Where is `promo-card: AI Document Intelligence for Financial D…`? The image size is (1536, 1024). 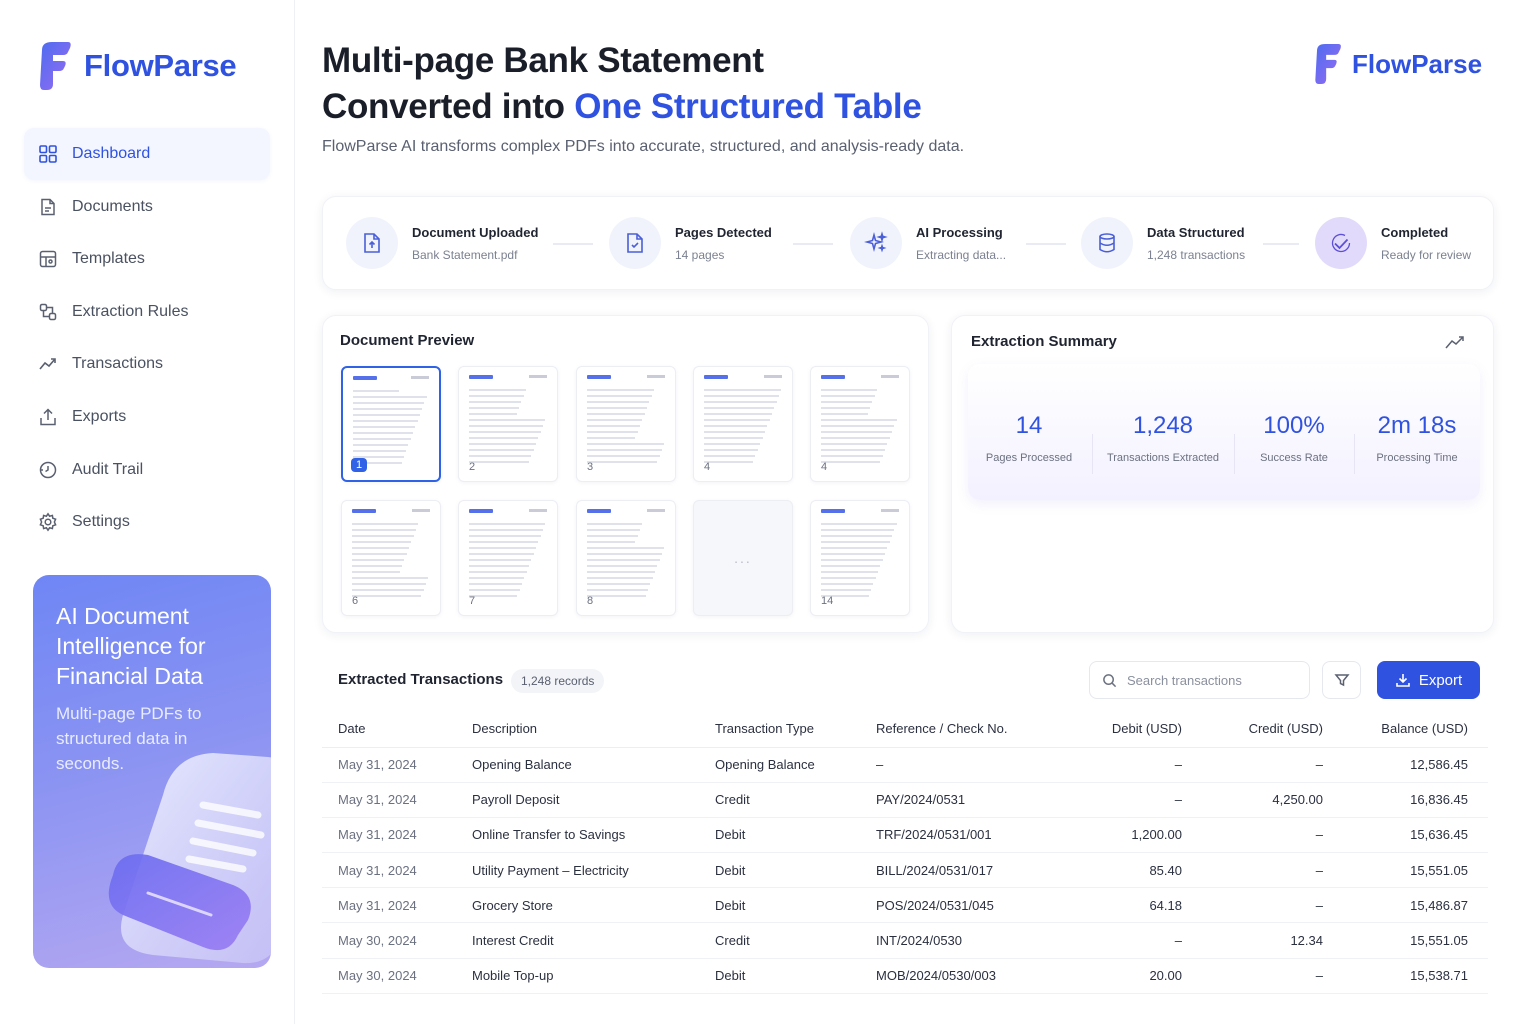
promo-card: AI Document Intelligence for Financial D… is located at coordinates (152, 771).